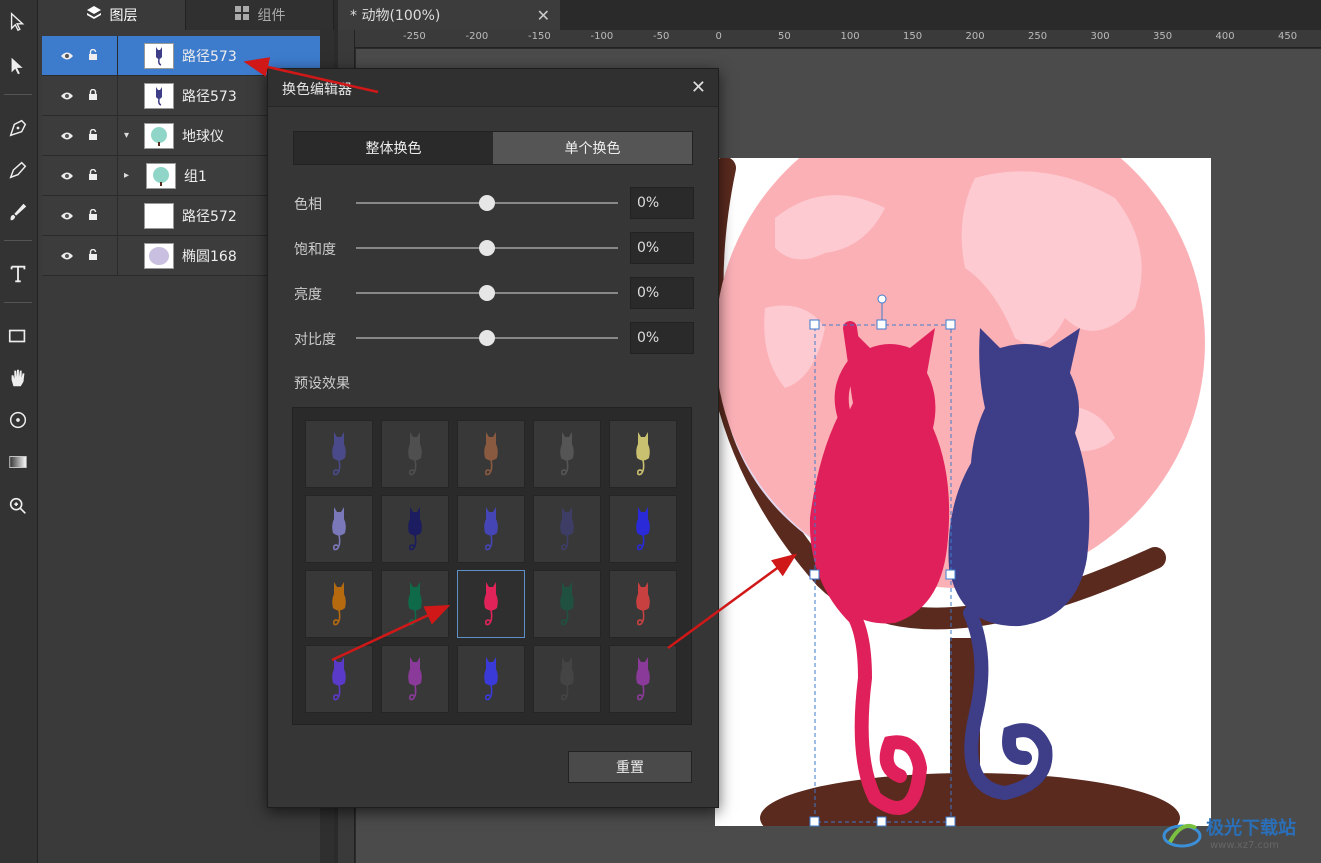 This screenshot has height=863, width=1321. I want to click on dialog-title-text: 换色编辑器, so click(317, 90).